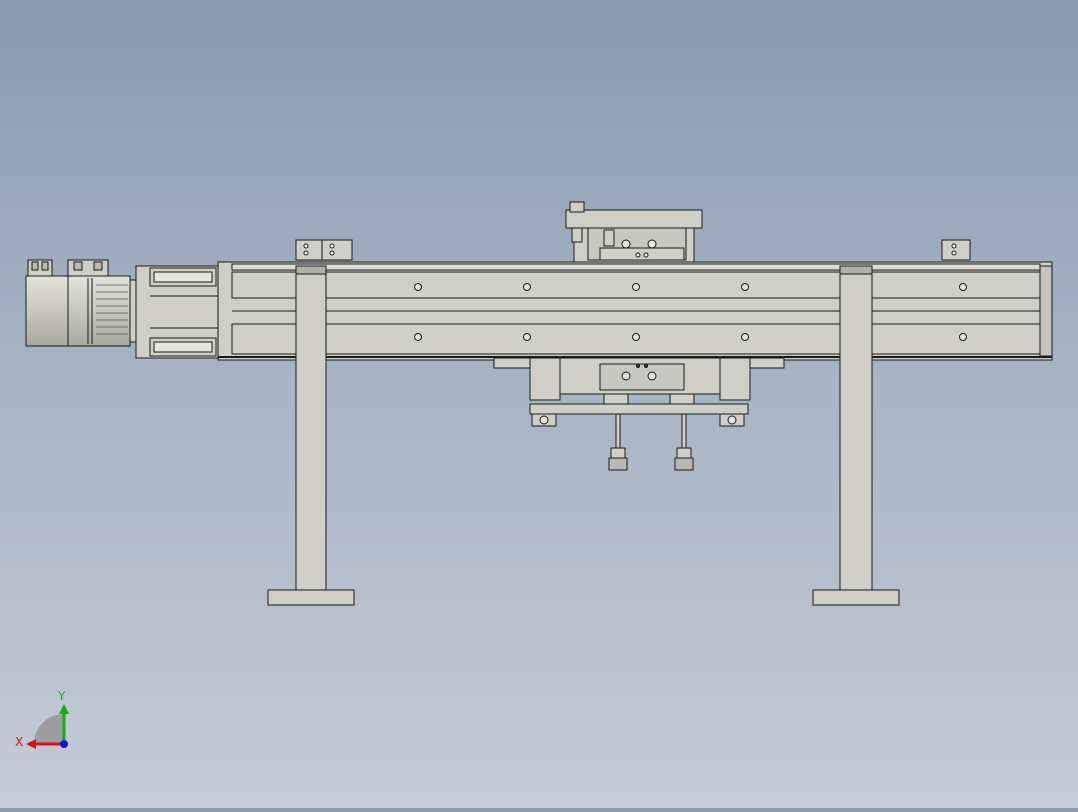  What do you see at coordinates (956, 250) in the screenshot?
I see `sensor-bracket-right` at bounding box center [956, 250].